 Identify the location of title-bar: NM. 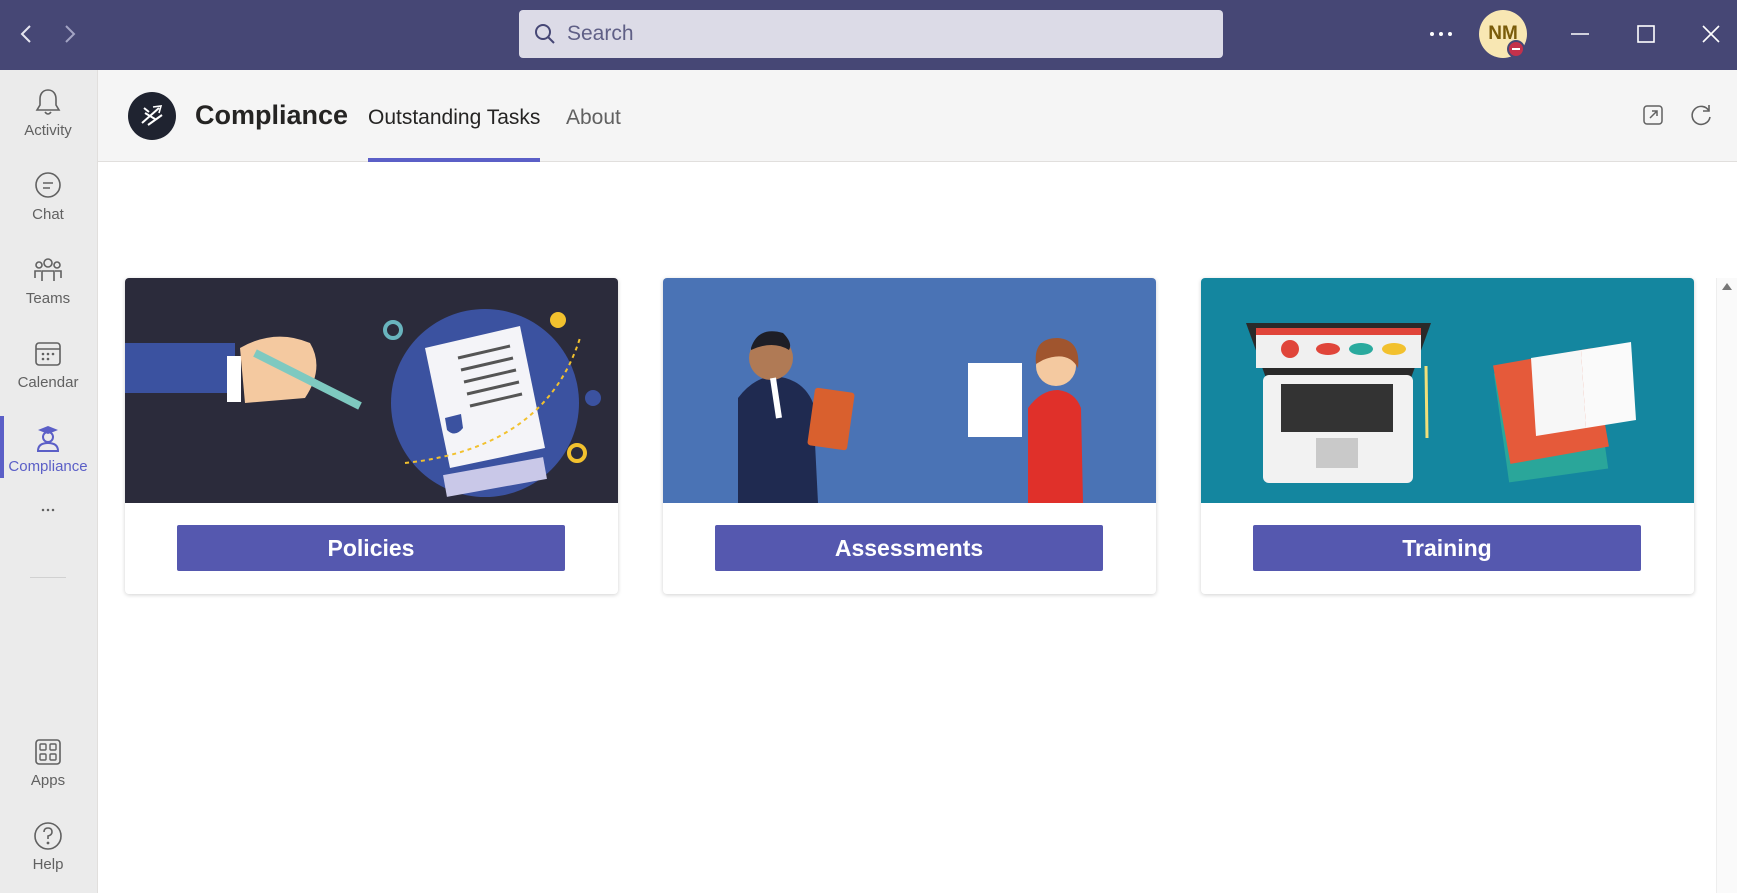
(868, 35).